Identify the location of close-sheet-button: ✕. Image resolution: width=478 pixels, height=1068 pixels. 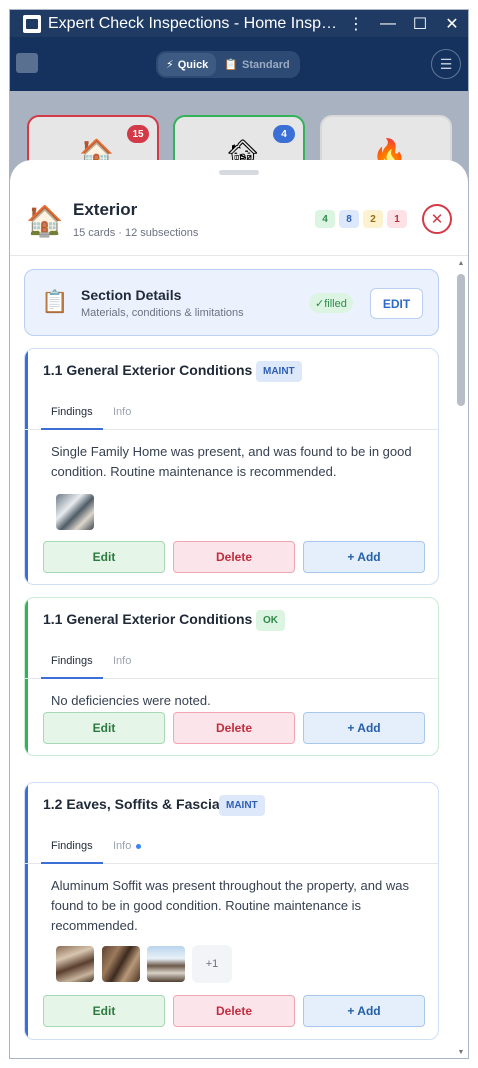
(437, 219).